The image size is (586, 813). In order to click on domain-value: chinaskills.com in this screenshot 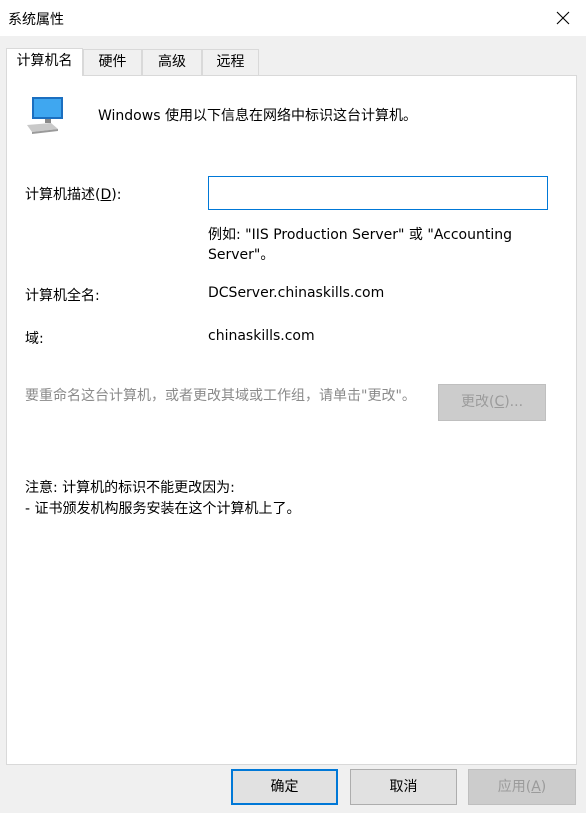, I will do `click(261, 336)`.